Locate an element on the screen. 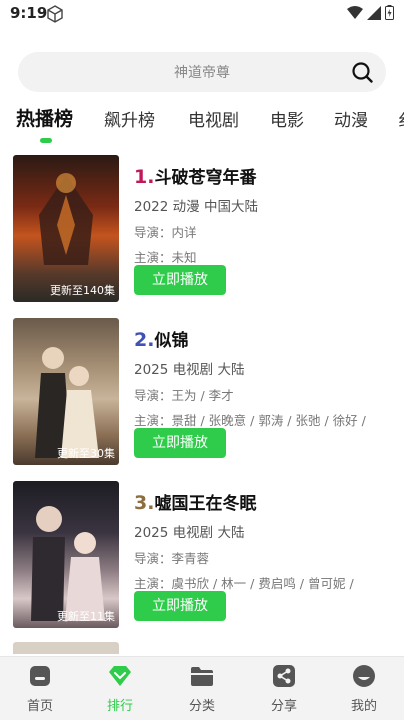 The image size is (404, 720). item-title: 3.嘘国王在冬眠 is located at coordinates (195, 501).